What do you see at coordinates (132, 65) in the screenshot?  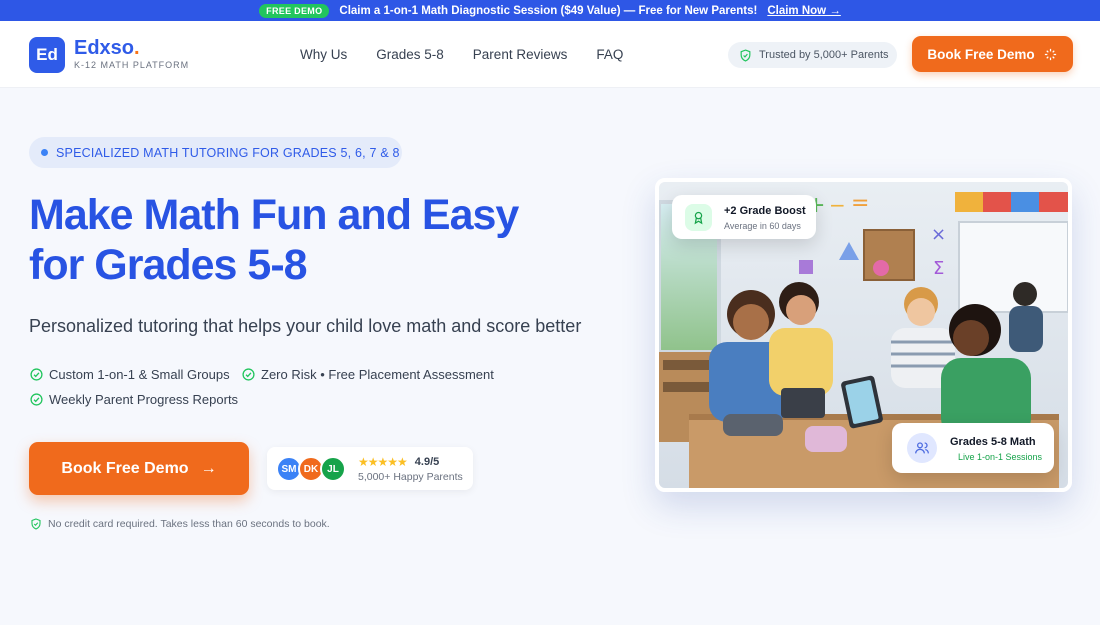 I see `brand-tagline: K-12 MATH PLATFORM` at bounding box center [132, 65].